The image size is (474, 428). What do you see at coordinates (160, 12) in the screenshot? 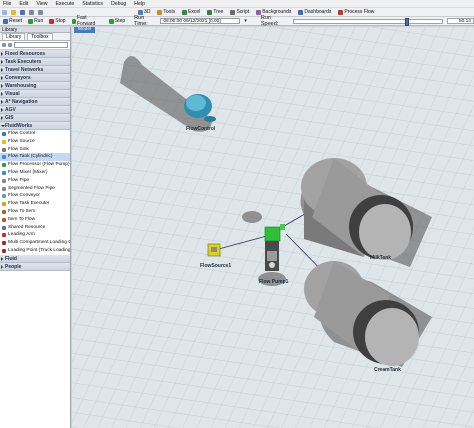
I see `tools-icon` at bounding box center [160, 12].